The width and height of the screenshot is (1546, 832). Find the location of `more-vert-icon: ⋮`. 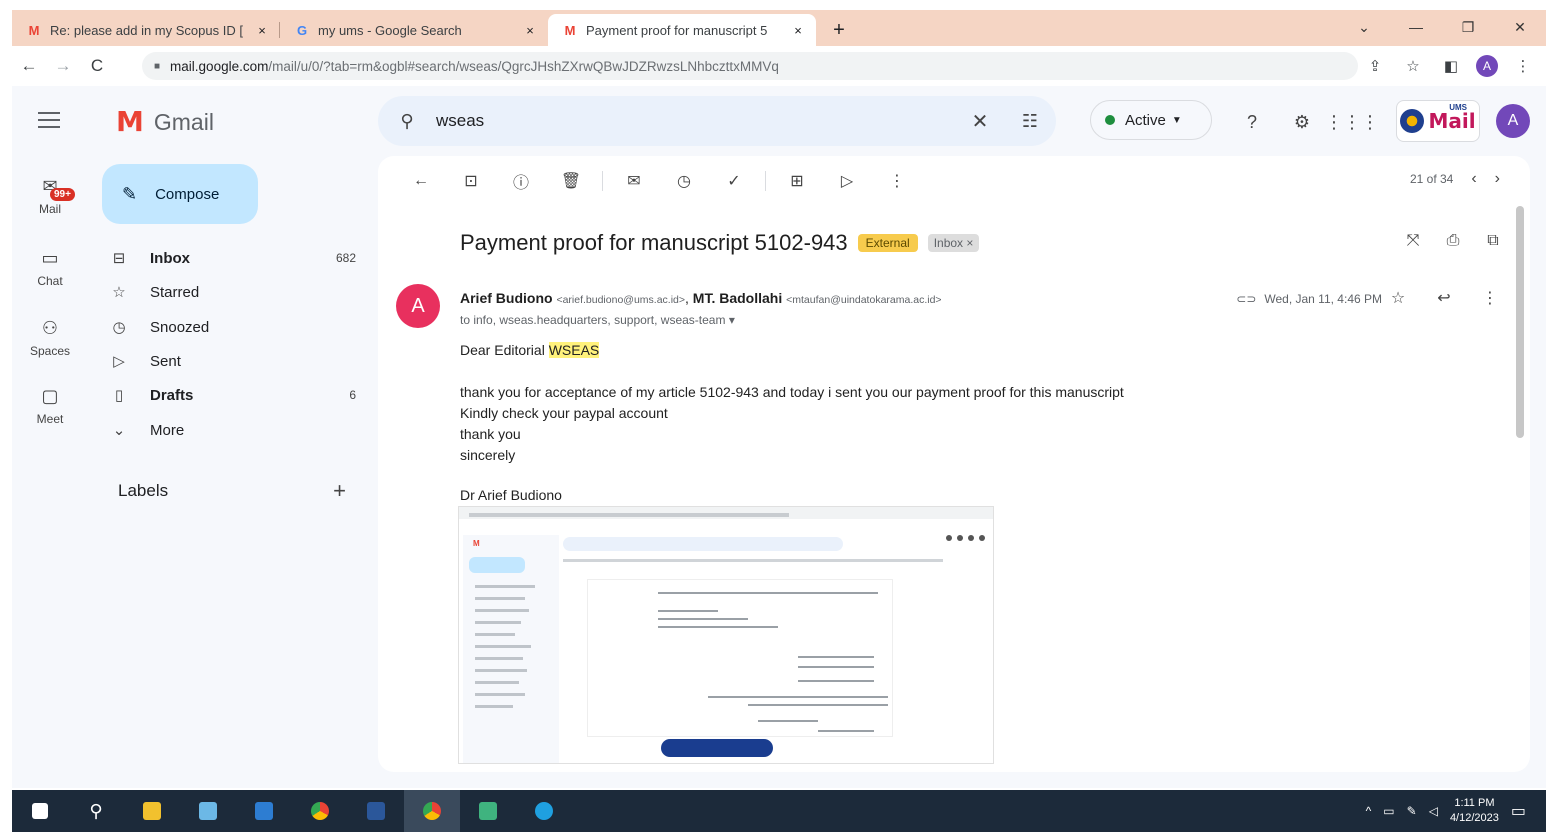

more-vert-icon: ⋮ is located at coordinates (1490, 298).